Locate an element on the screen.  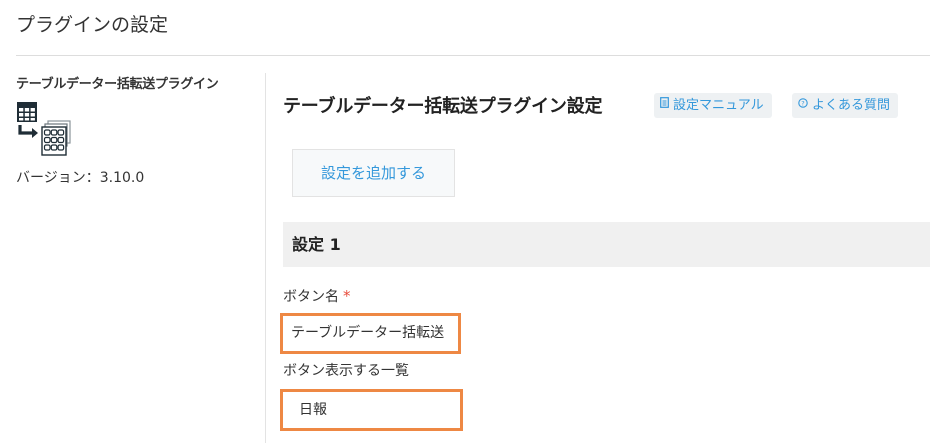
button-name-label-text: ボタン名 is located at coordinates (311, 297).